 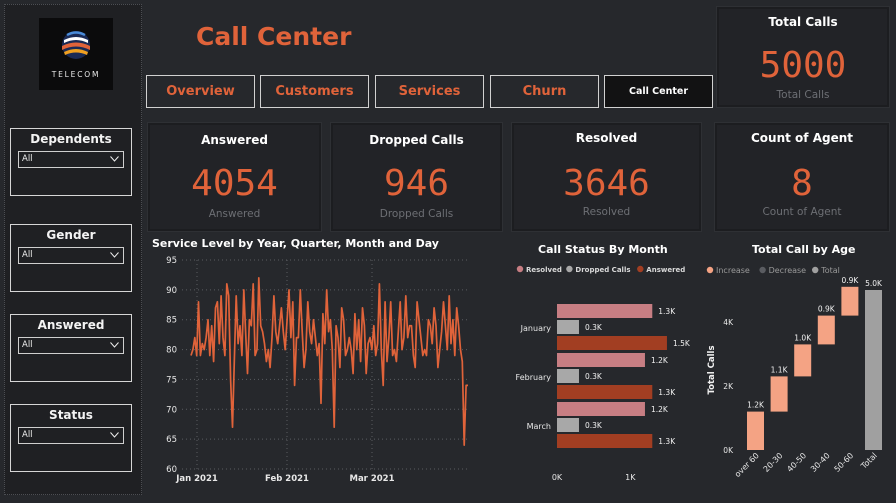 What do you see at coordinates (200, 91) in the screenshot?
I see `tab-overview: Overview` at bounding box center [200, 91].